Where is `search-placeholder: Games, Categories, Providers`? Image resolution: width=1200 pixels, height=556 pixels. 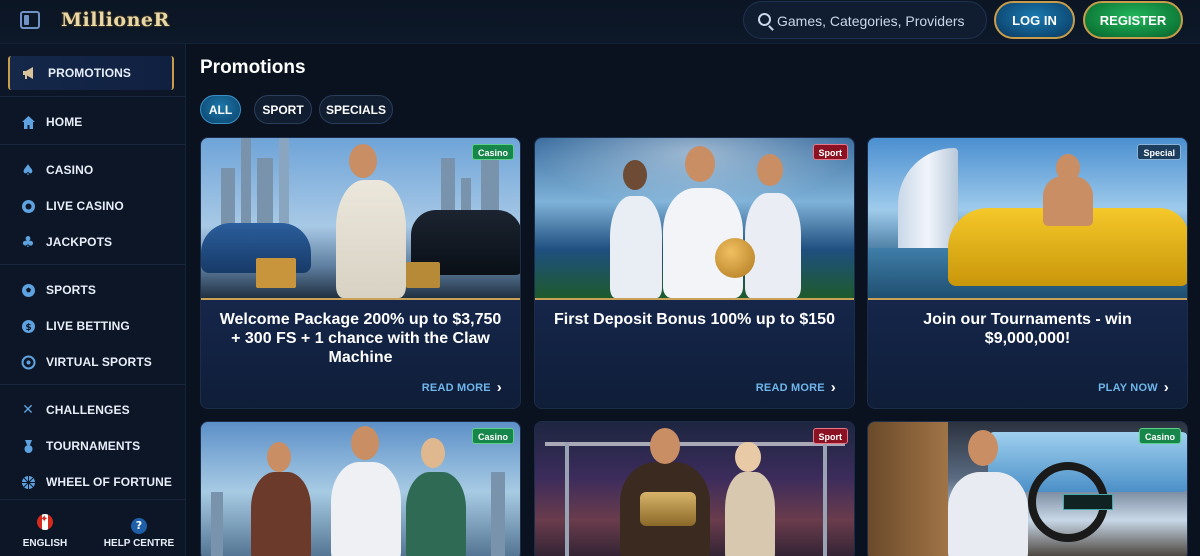 search-placeholder: Games, Categories, Providers is located at coordinates (871, 21).